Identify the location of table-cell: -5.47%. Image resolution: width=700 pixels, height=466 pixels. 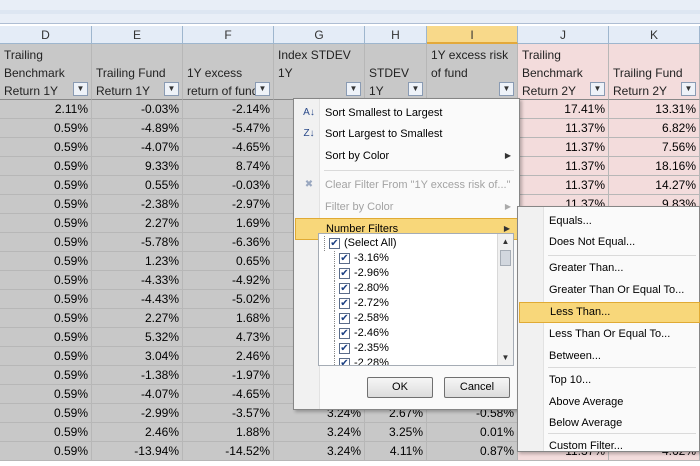
(228, 128).